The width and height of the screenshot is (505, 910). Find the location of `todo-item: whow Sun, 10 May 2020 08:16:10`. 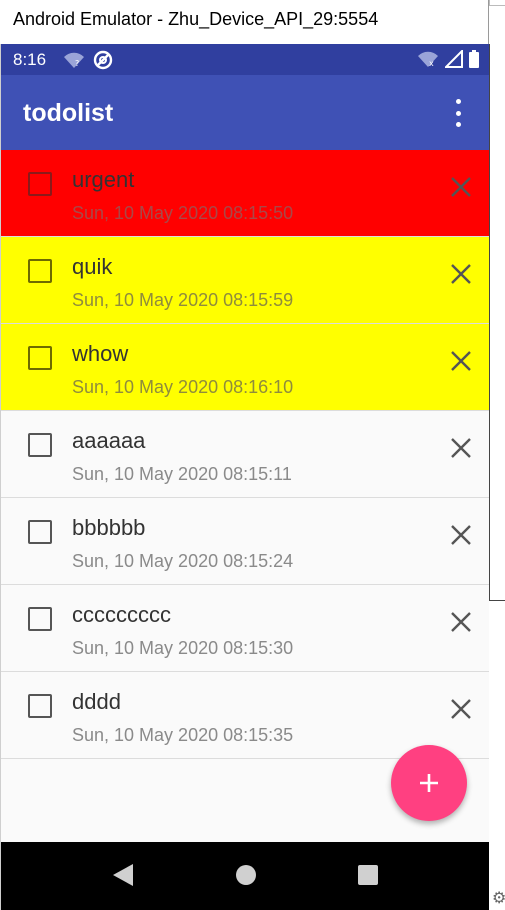

todo-item: whow Sun, 10 May 2020 08:16:10 is located at coordinates (245, 367).